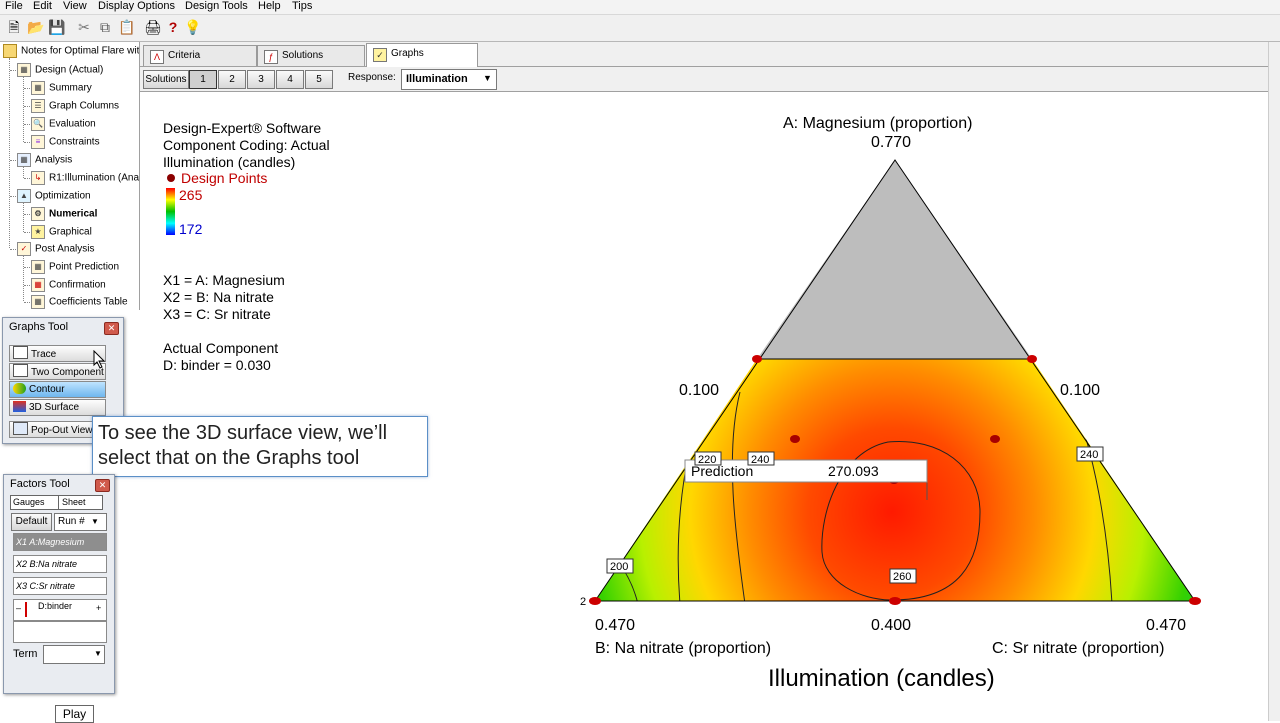 The image size is (1280, 723). Describe the element at coordinates (14, 6) in the screenshot. I see `menu-file: File` at that location.